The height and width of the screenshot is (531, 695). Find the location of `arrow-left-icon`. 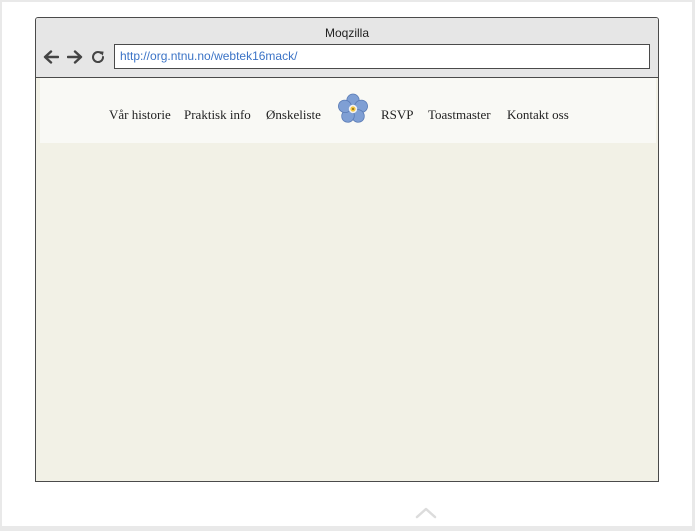

arrow-left-icon is located at coordinates (51, 57).